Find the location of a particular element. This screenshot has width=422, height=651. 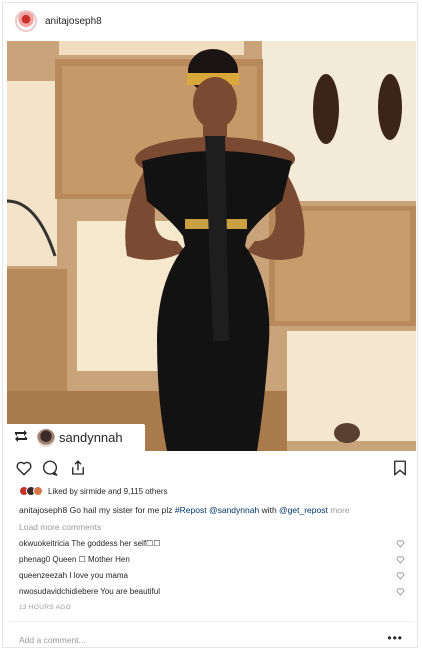

caption-hashtag: #Repost is located at coordinates (191, 510).